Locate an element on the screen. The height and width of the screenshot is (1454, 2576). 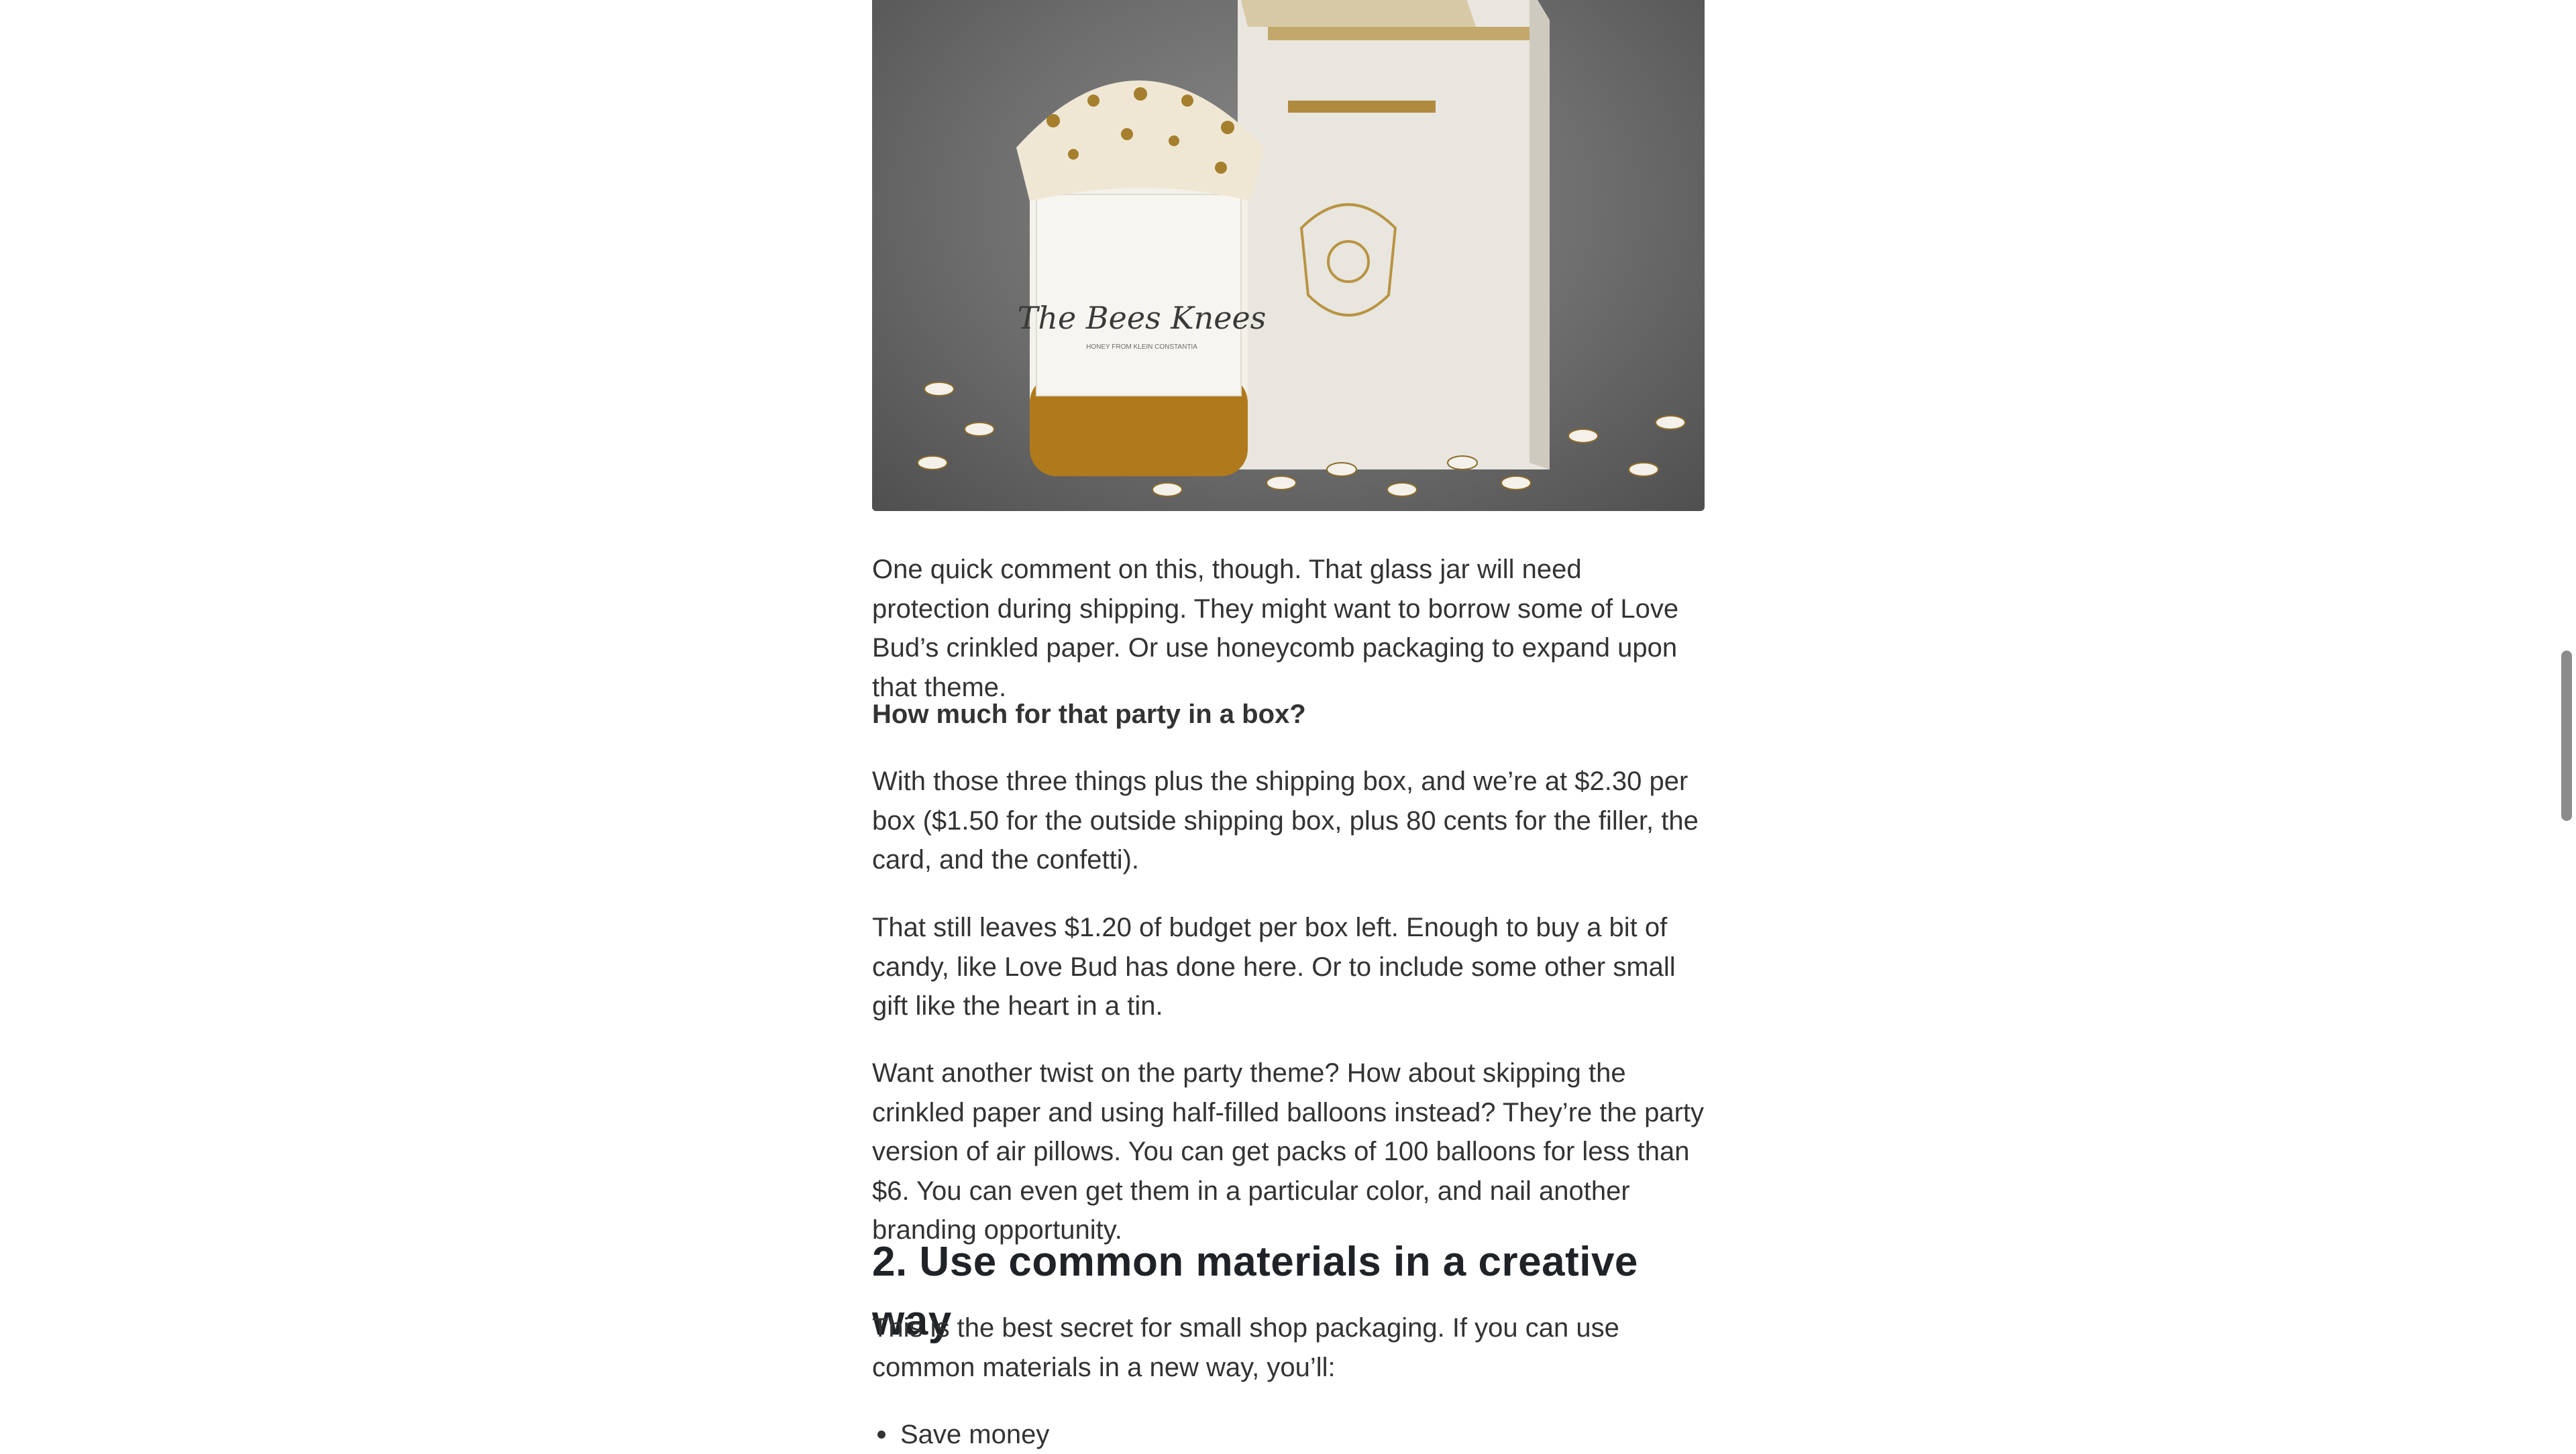
list-item-text: Save money is located at coordinates (975, 1434).